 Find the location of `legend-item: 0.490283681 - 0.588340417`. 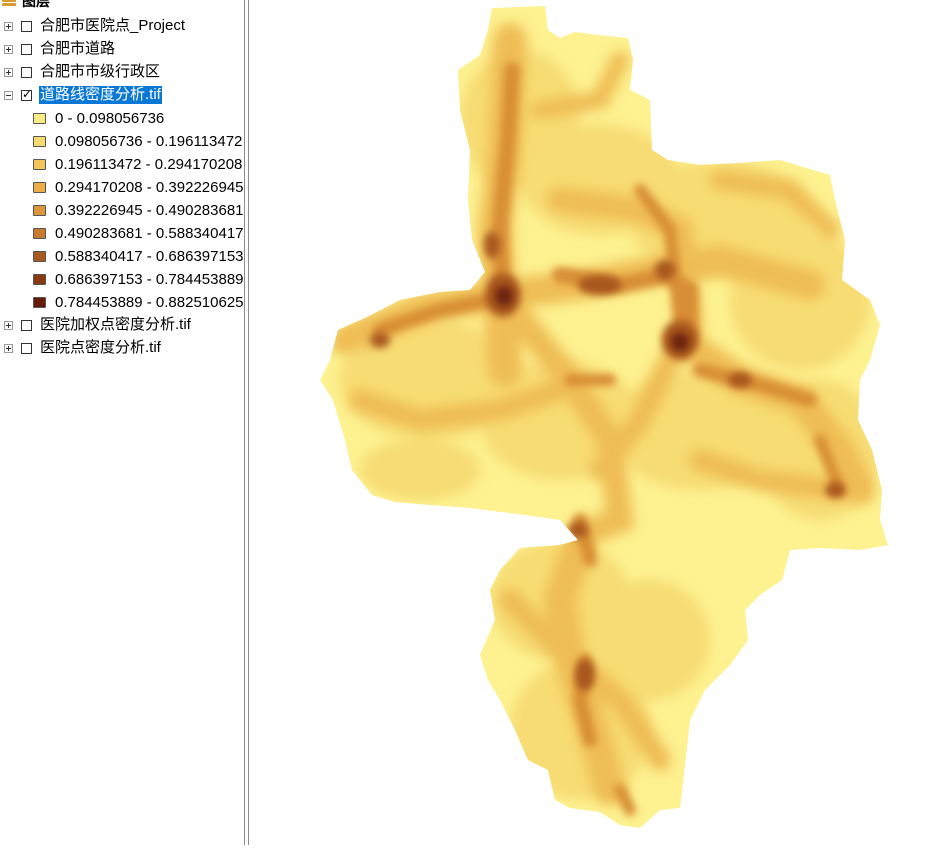

legend-item: 0.490283681 - 0.588340417 is located at coordinates (138, 233).